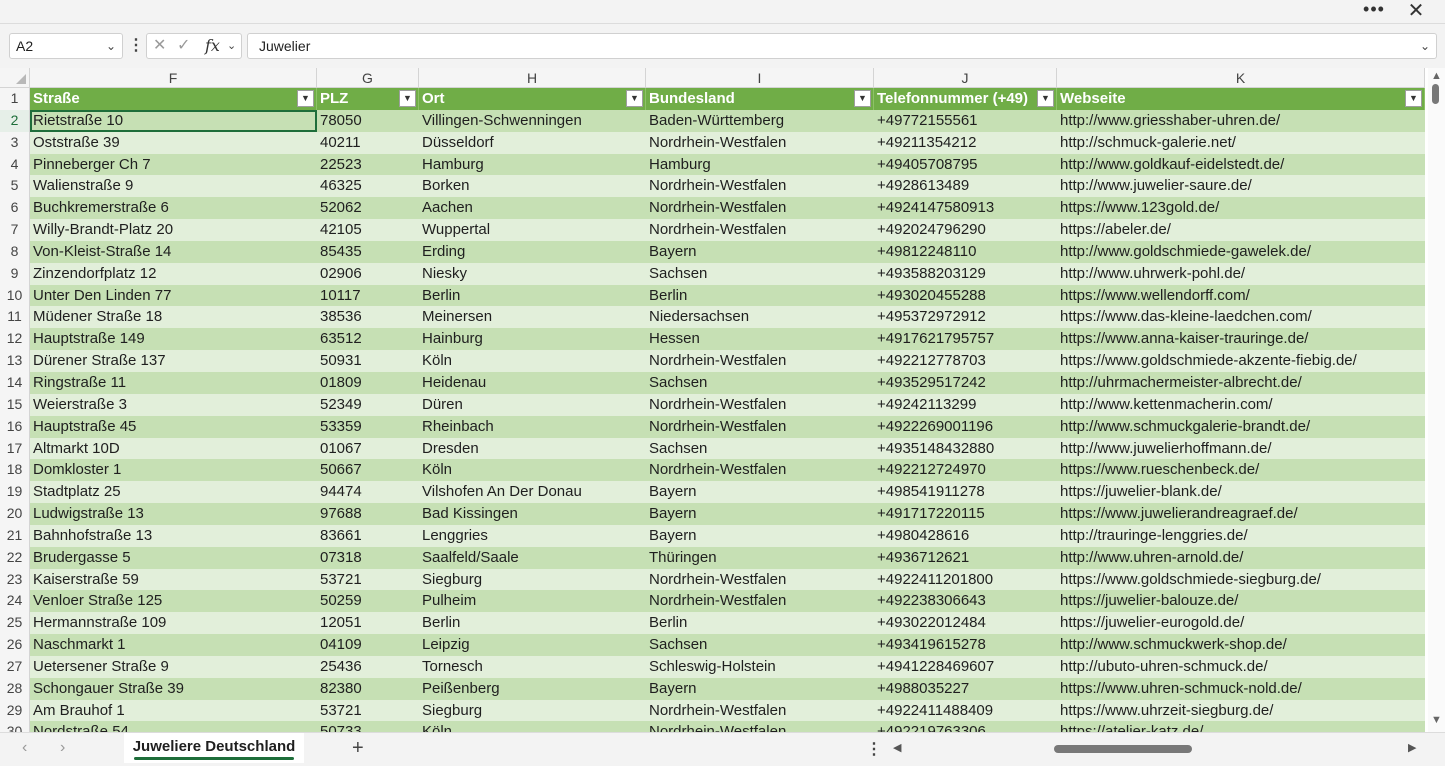 Image resolution: width=1445 pixels, height=766 pixels. Describe the element at coordinates (532, 492) in the screenshot. I see `table-cell: Vilshofen An Der Donau` at that location.